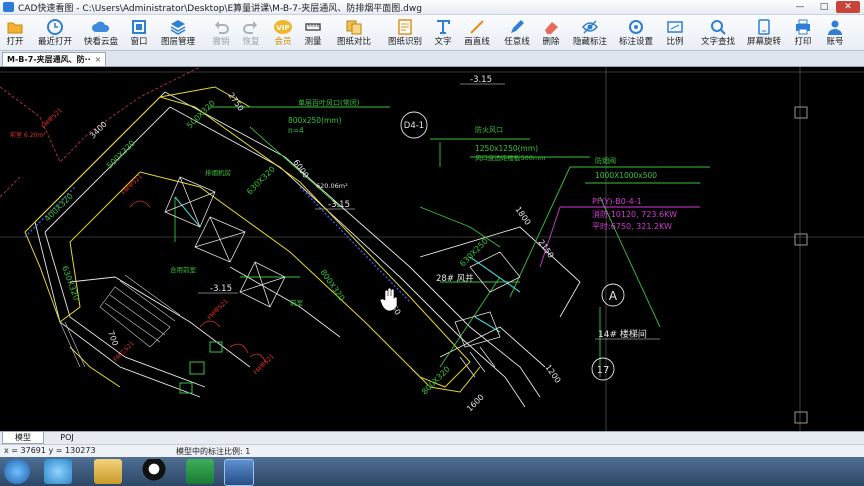  Describe the element at coordinates (443, 33) in the screenshot. I see `text-button: 文字` at that location.